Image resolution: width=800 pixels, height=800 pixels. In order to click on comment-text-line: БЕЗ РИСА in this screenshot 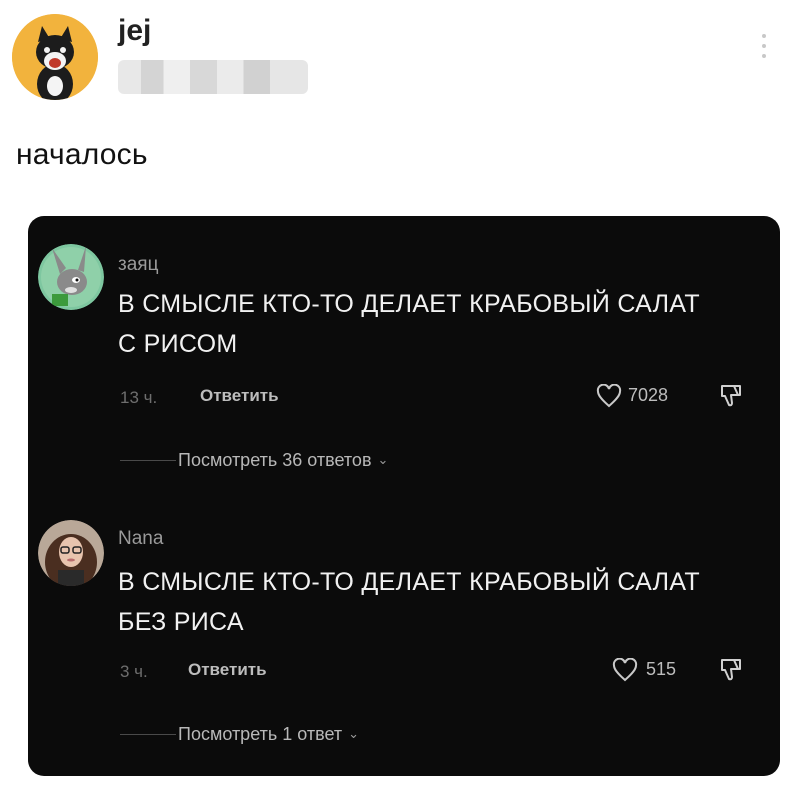, I will do `click(181, 622)`.